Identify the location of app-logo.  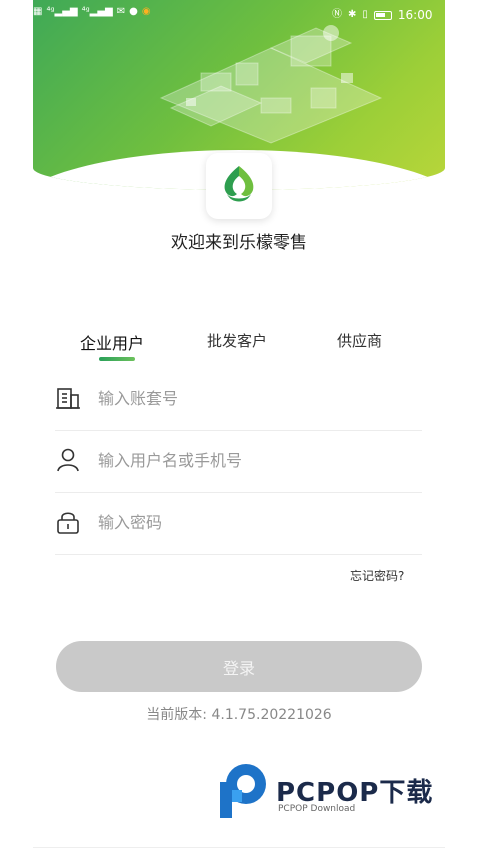
(239, 186).